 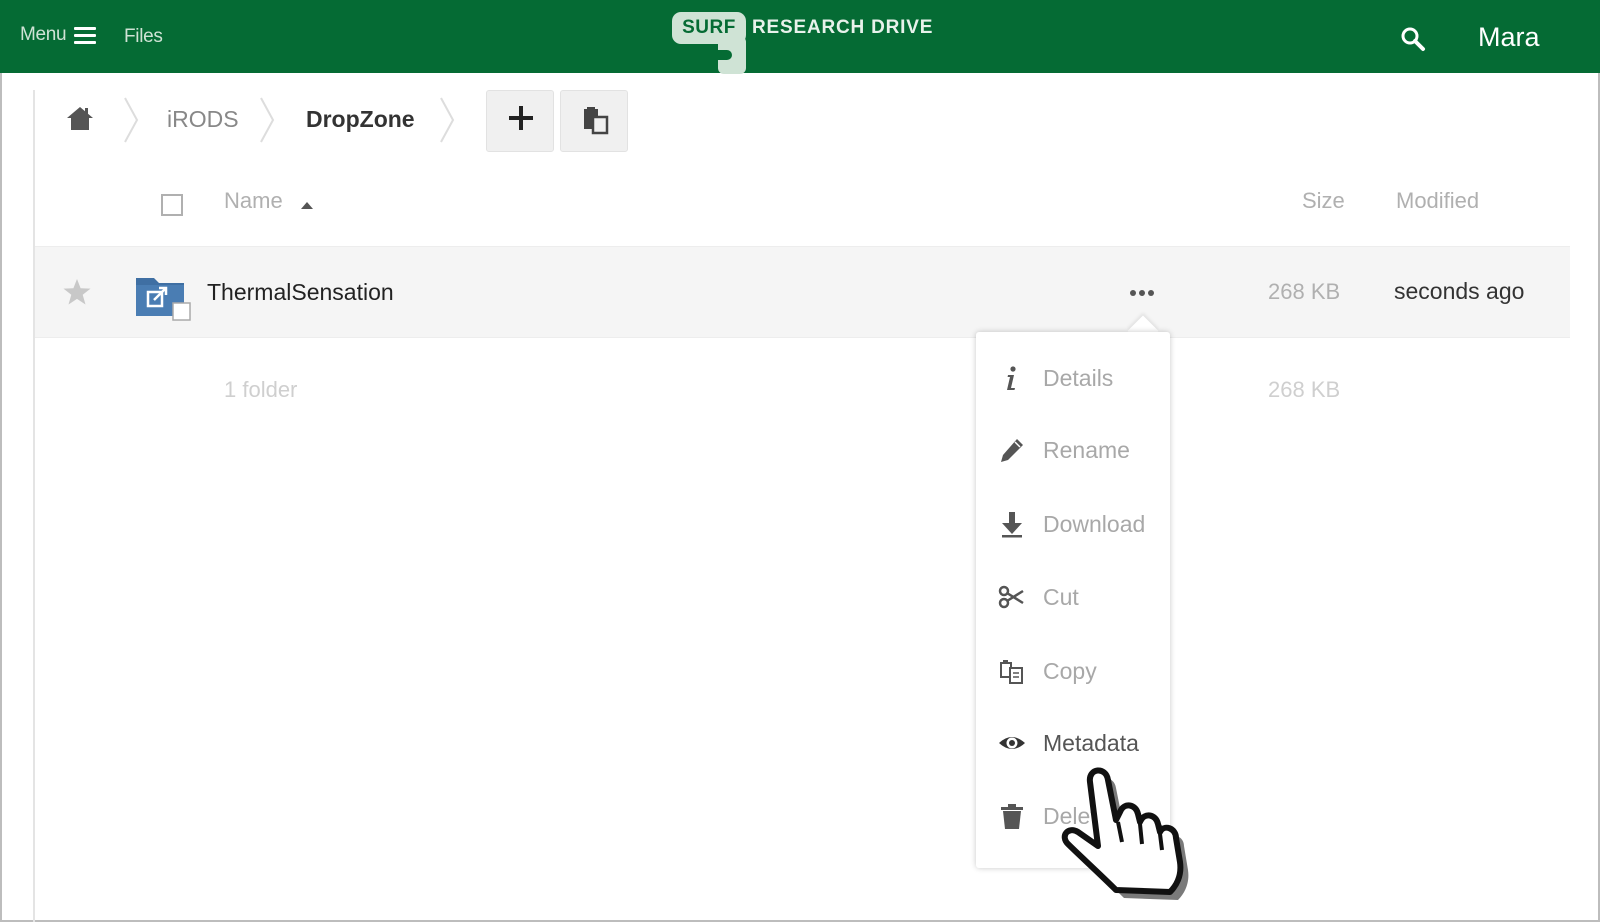 I want to click on eye-icon, so click(x=1012, y=743).